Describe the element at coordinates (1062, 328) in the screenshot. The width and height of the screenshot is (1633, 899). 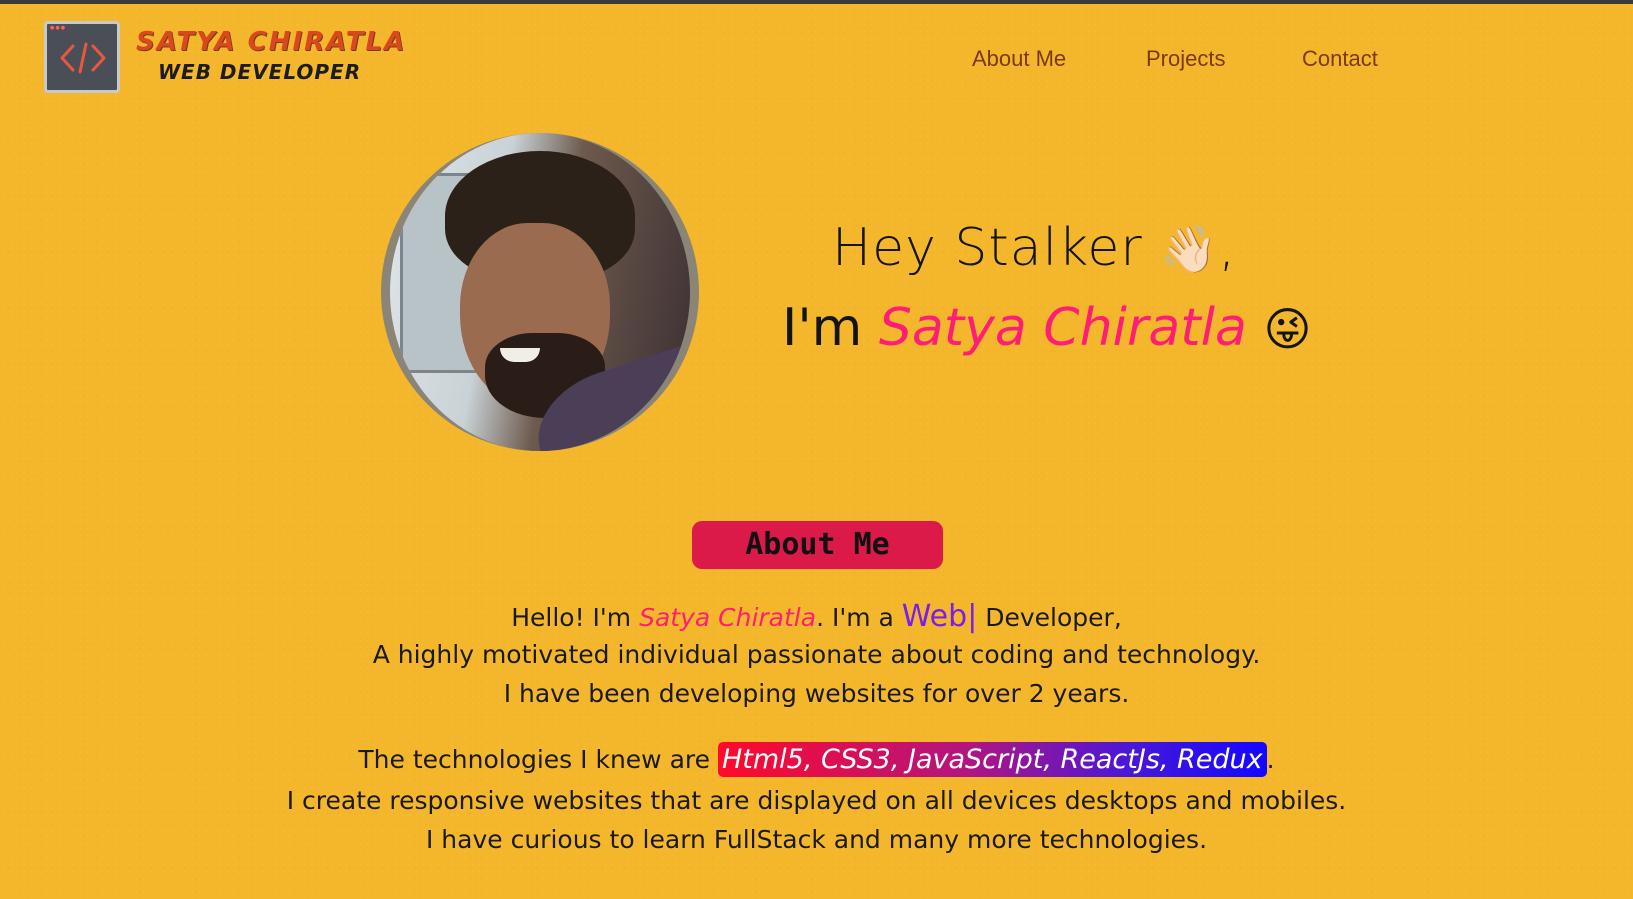
I see `intro-name: Satya Chiratla` at that location.